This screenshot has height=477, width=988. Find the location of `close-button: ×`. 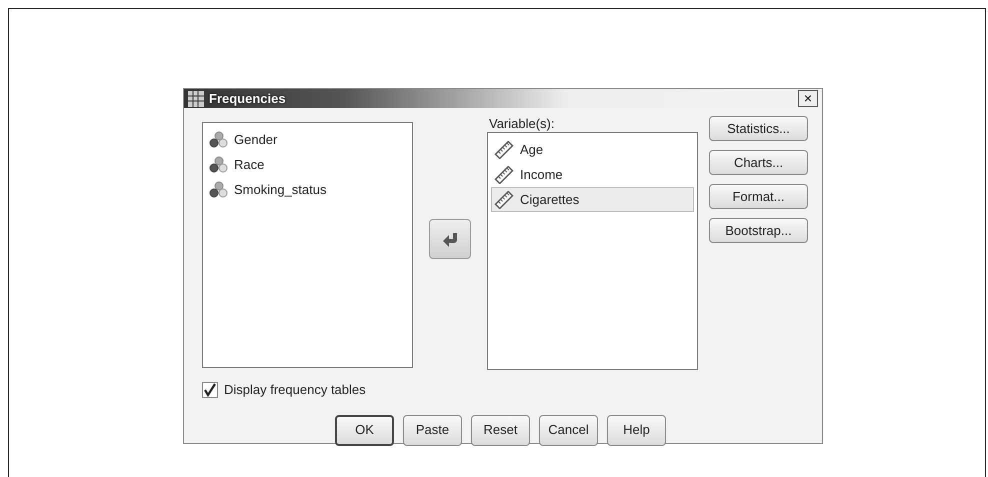

close-button: × is located at coordinates (808, 98).